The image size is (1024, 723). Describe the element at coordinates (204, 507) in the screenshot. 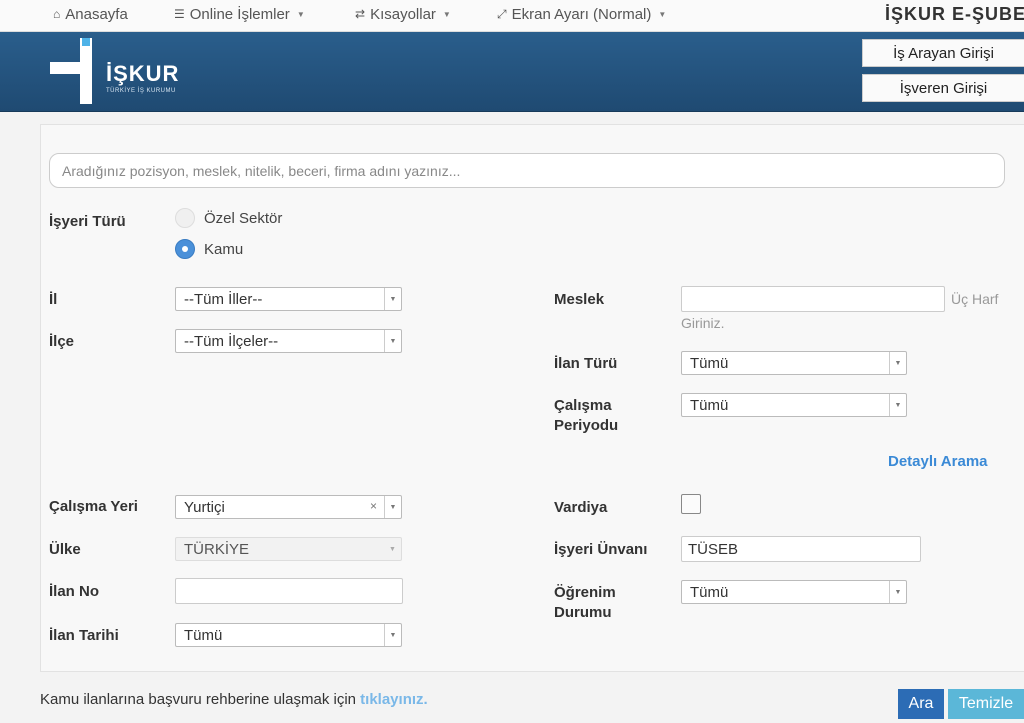

I see `work-place-value: Yurtiçi` at that location.